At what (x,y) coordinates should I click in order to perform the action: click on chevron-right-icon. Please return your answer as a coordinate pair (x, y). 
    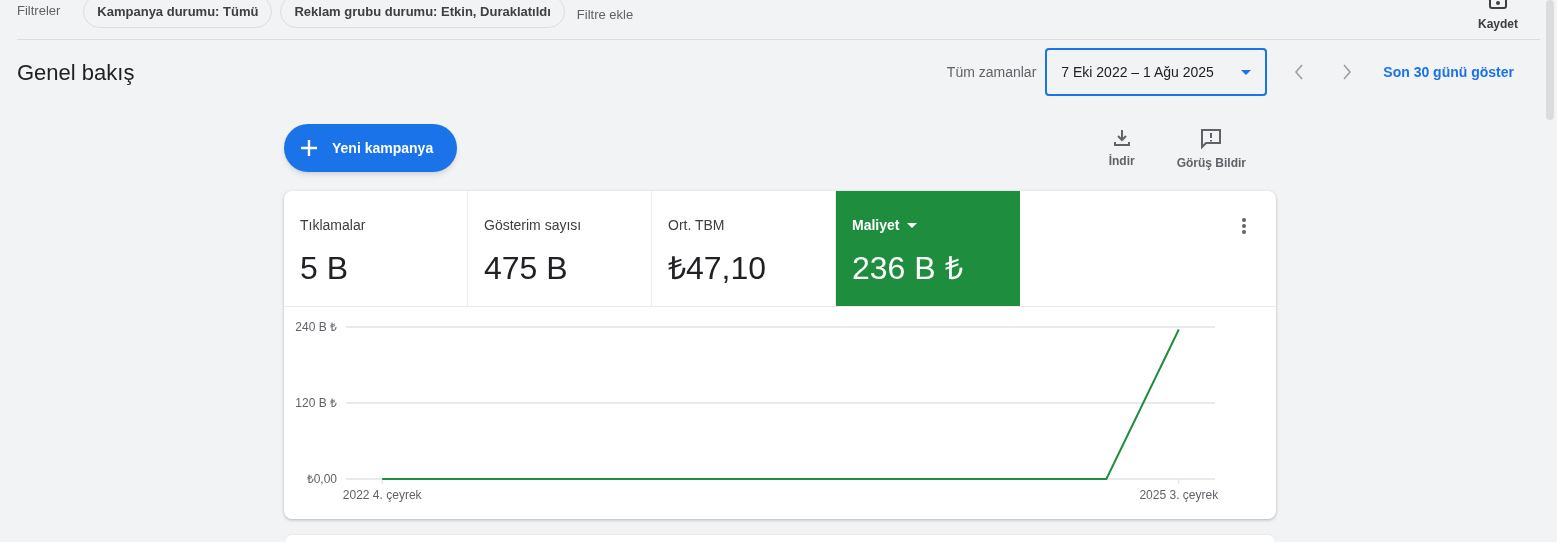
    Looking at the image, I should click on (1347, 72).